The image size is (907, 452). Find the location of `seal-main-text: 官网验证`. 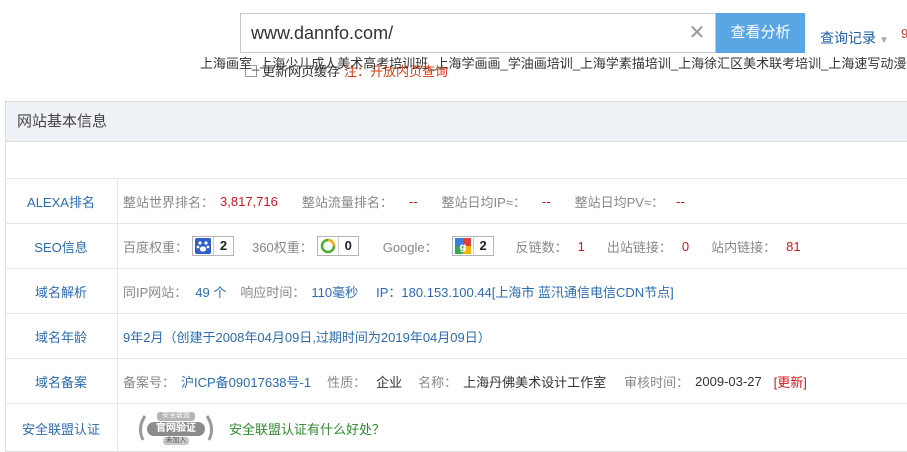

seal-main-text: 官网验证 is located at coordinates (176, 428).